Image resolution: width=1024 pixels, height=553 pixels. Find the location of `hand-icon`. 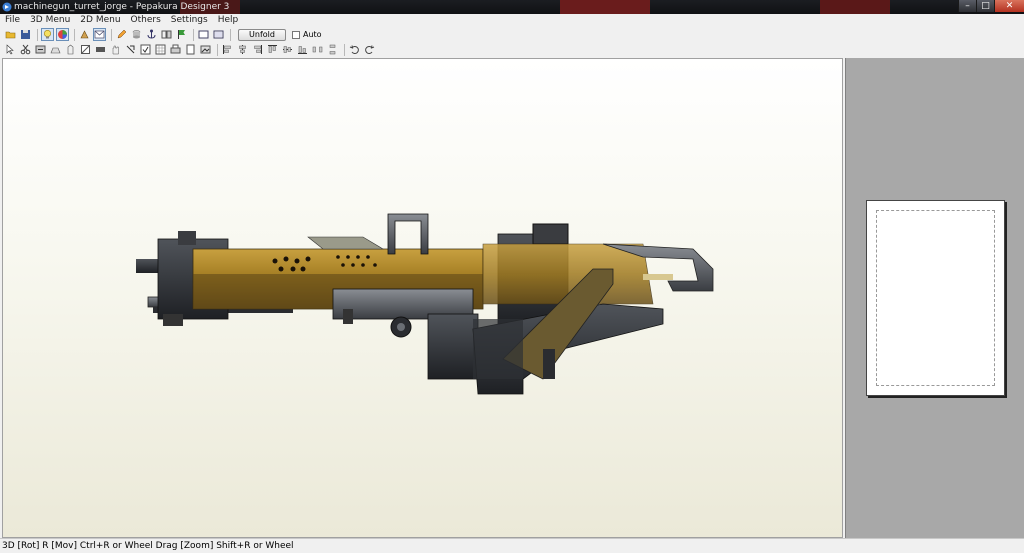

hand-icon is located at coordinates (115, 50).